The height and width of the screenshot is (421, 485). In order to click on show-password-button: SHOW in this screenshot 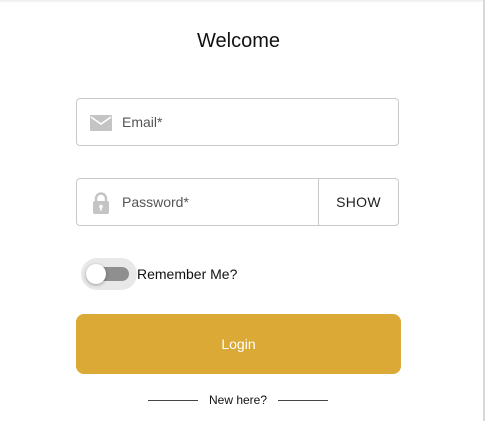, I will do `click(358, 202)`.